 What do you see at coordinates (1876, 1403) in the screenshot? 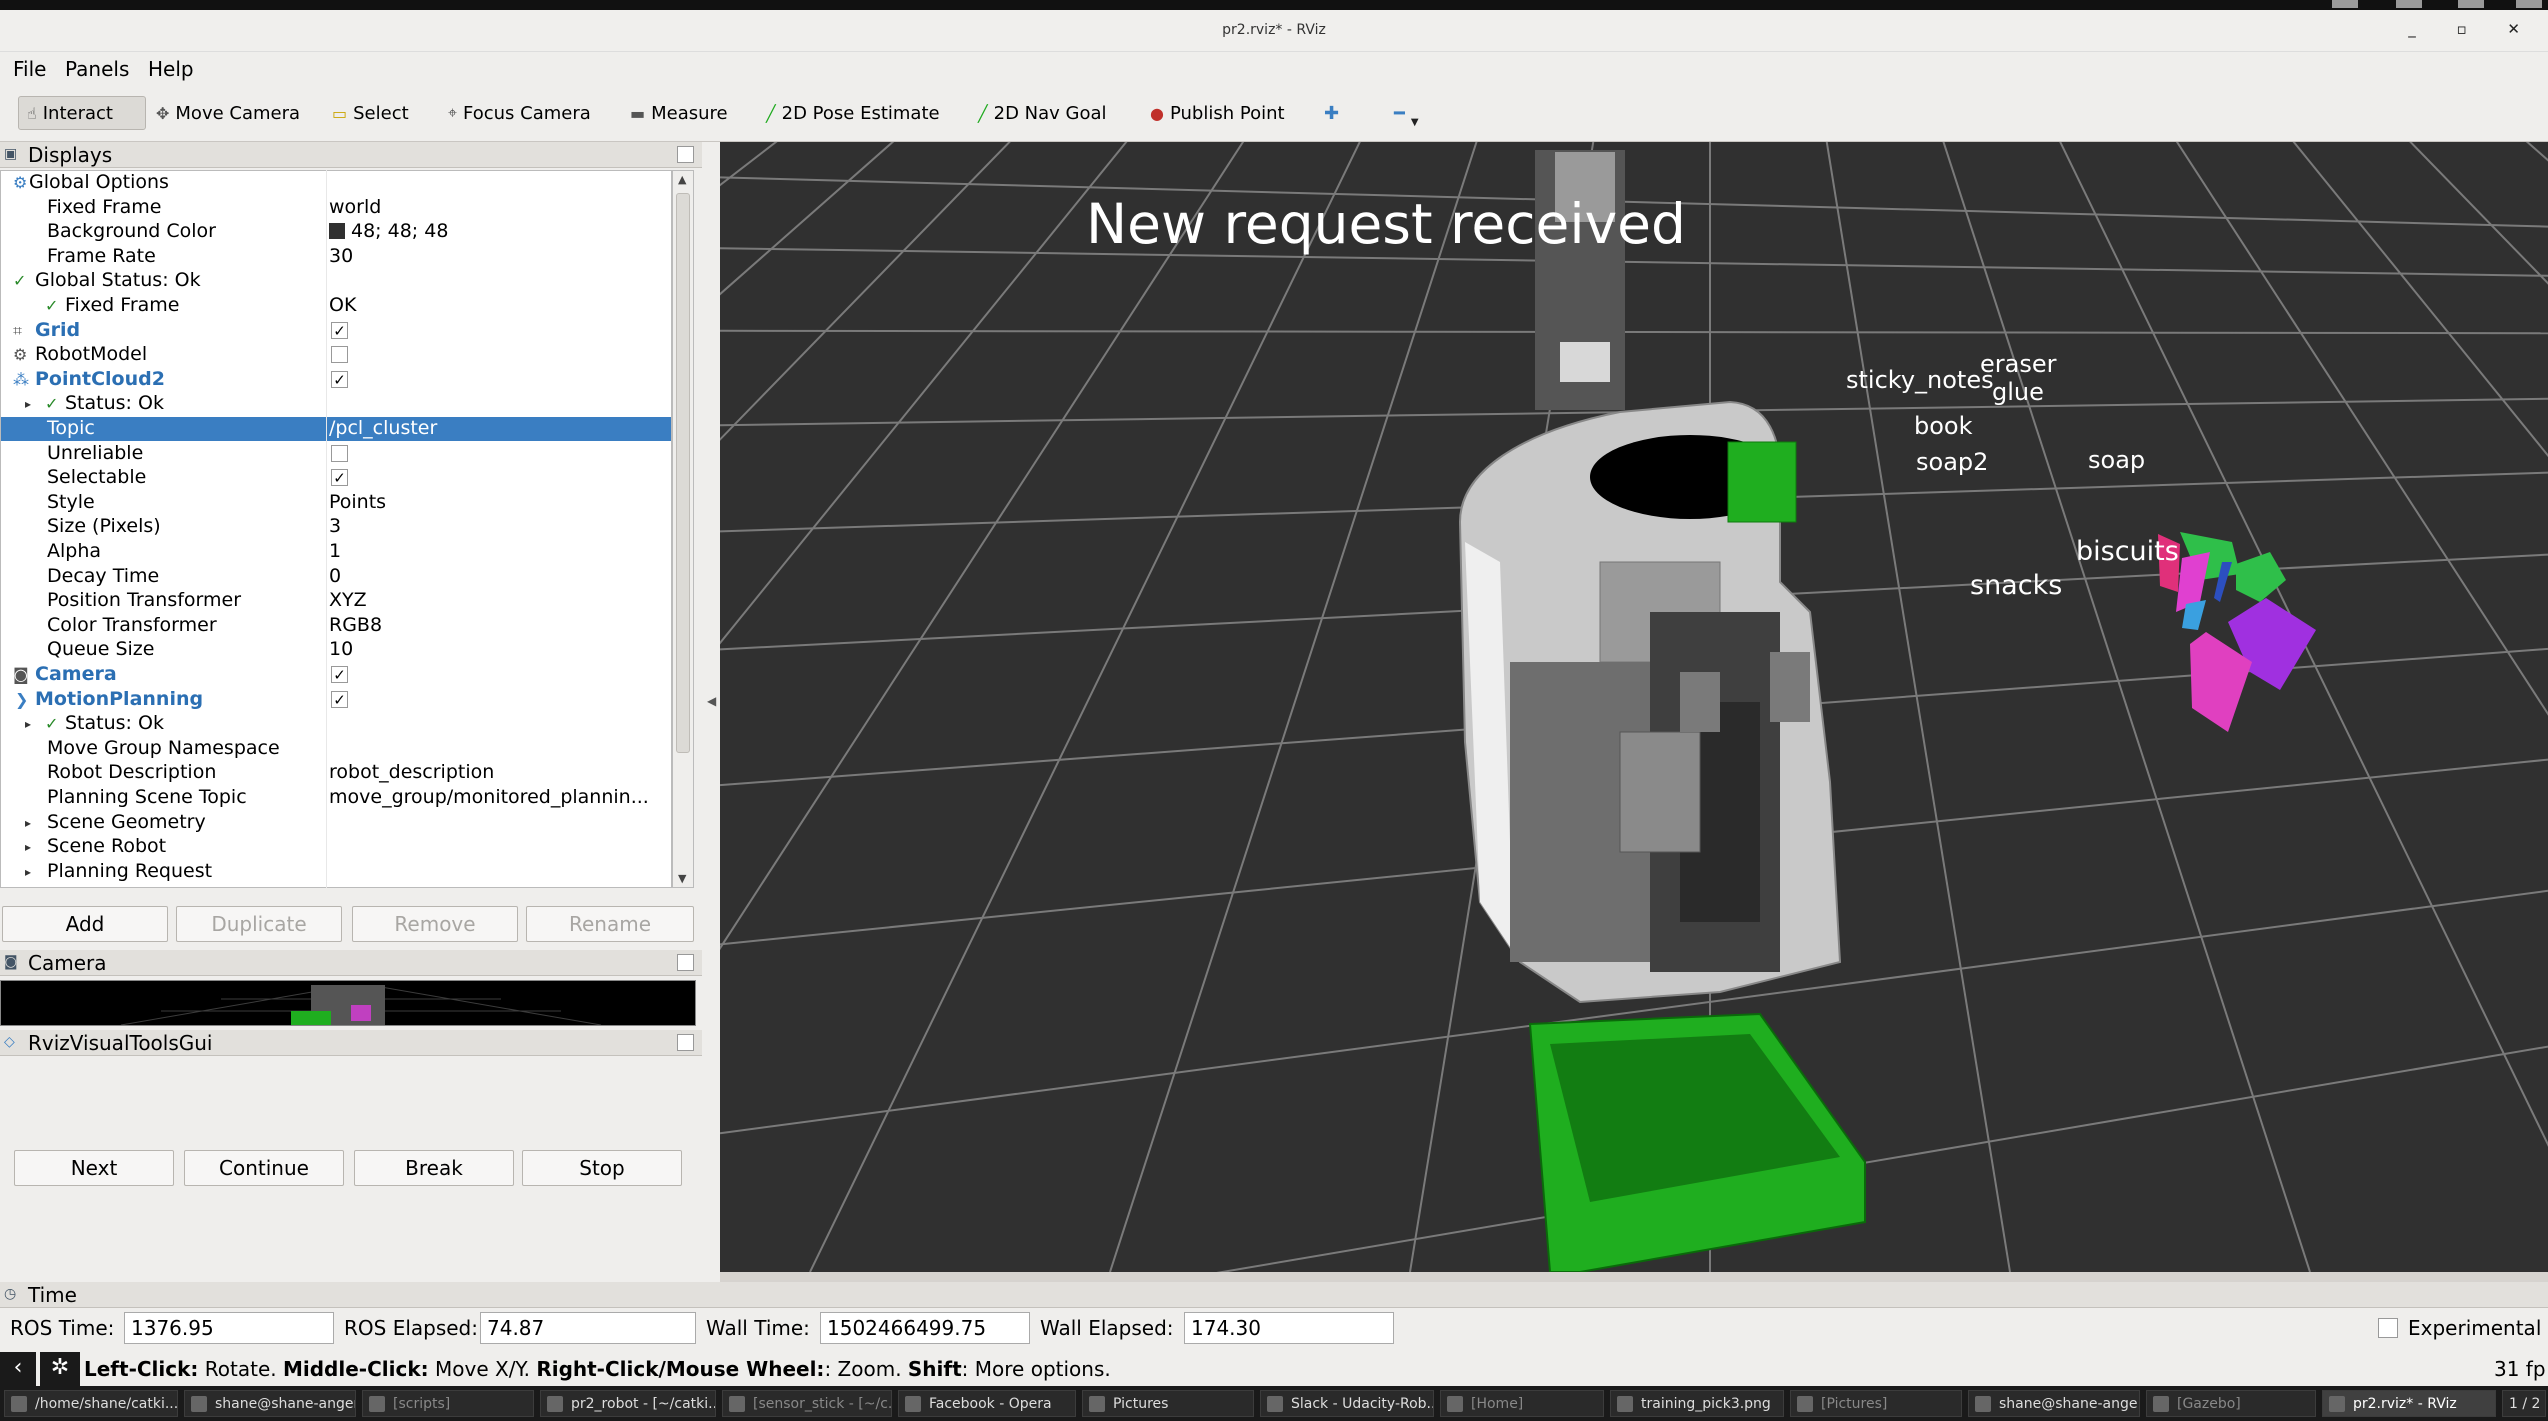
I see `taskbar-item: [Pictures]` at bounding box center [1876, 1403].